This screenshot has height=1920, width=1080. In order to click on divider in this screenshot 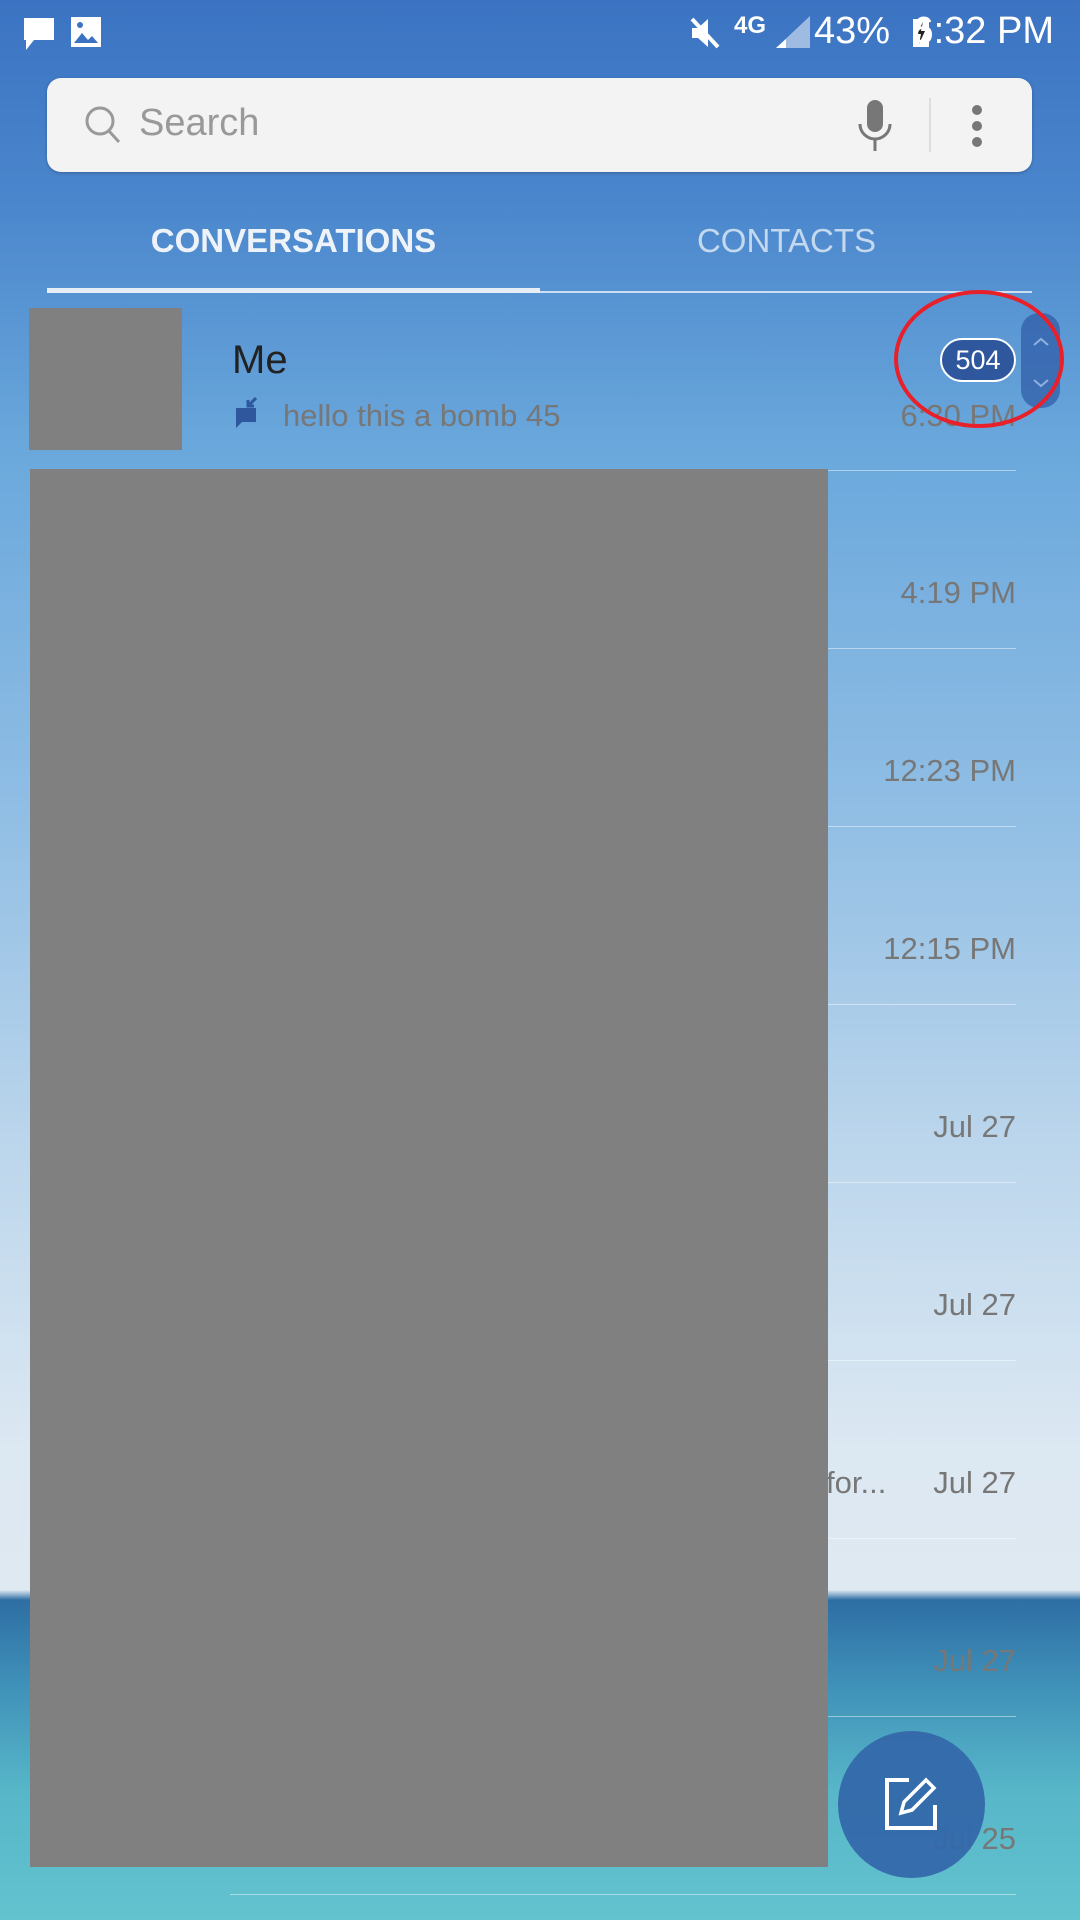, I will do `click(930, 125)`.